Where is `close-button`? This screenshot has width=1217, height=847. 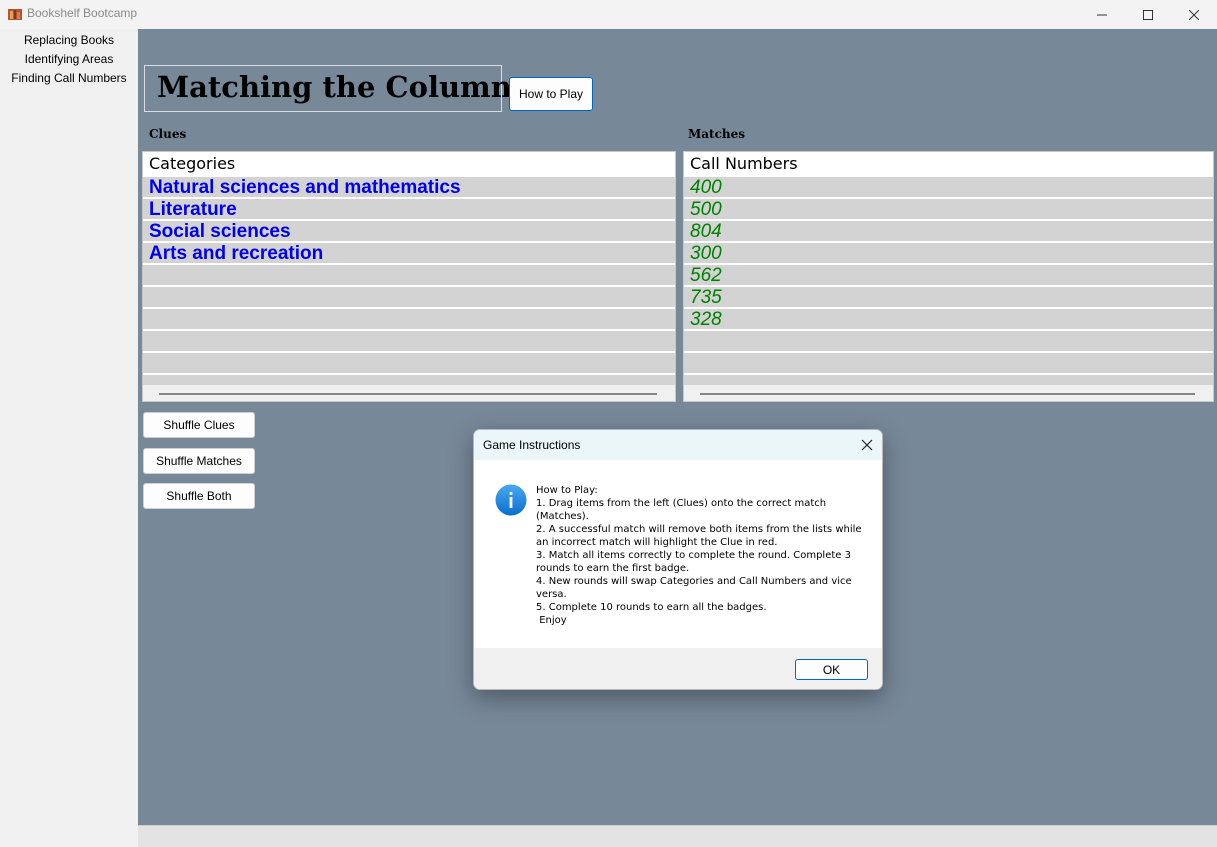
close-button is located at coordinates (1194, 14).